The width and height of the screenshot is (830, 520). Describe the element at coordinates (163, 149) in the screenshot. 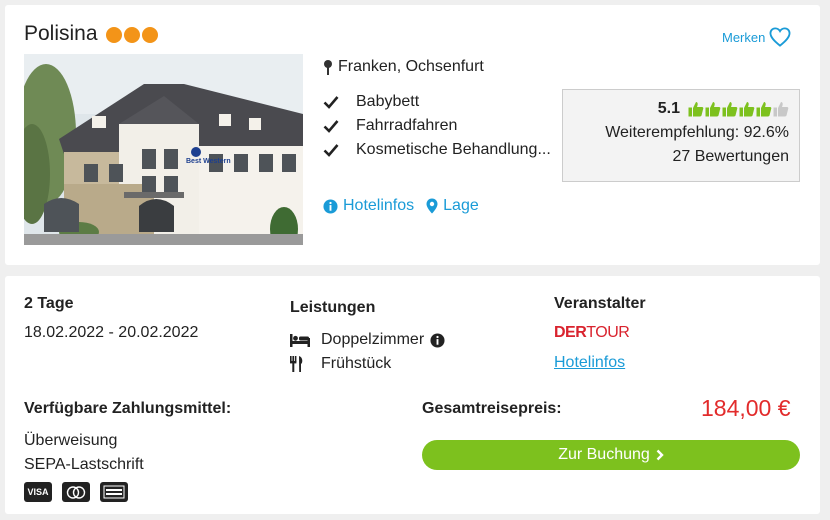

I see `hotel-image: Best Western` at that location.